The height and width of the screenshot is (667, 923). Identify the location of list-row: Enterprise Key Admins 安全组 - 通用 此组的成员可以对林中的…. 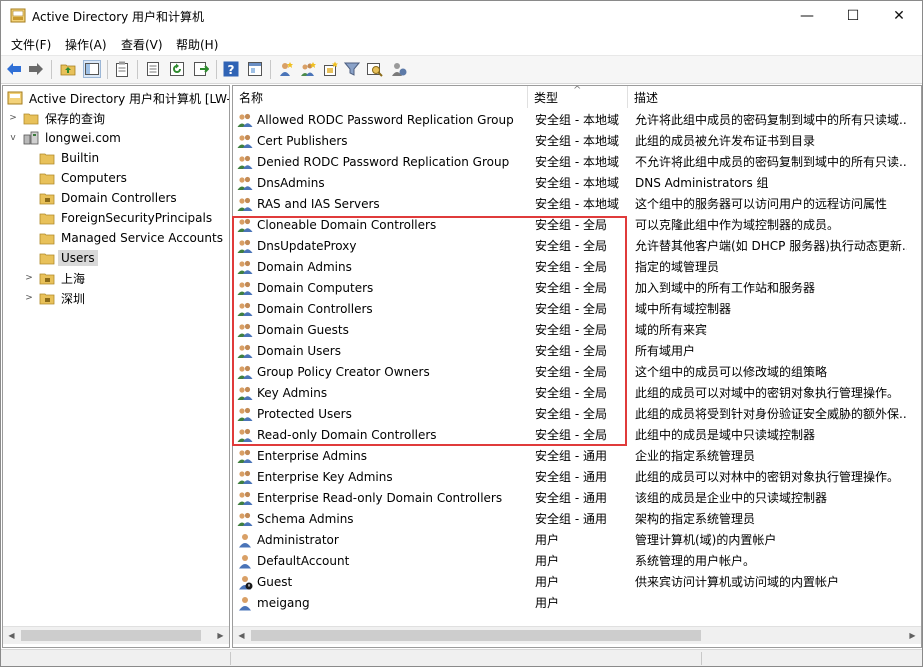
(577, 476).